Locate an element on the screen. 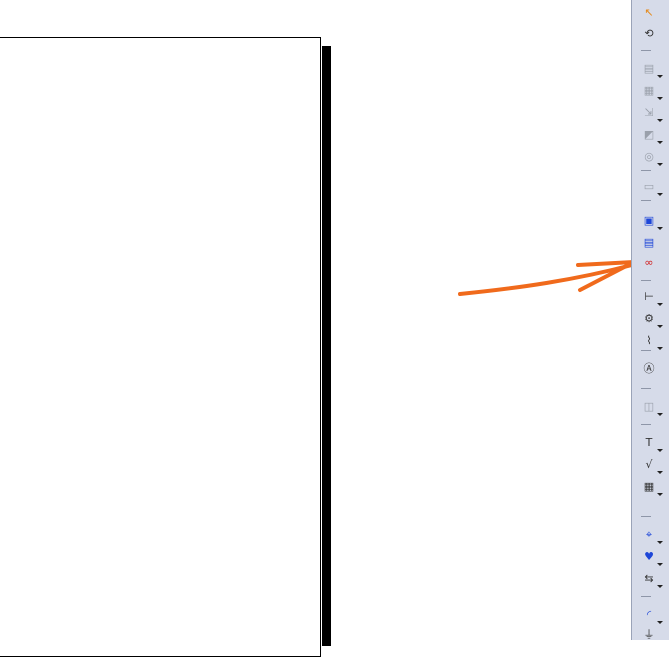 The width and height of the screenshot is (669, 657). dimension-icon-glyph: ⊢ is located at coordinates (649, 296).